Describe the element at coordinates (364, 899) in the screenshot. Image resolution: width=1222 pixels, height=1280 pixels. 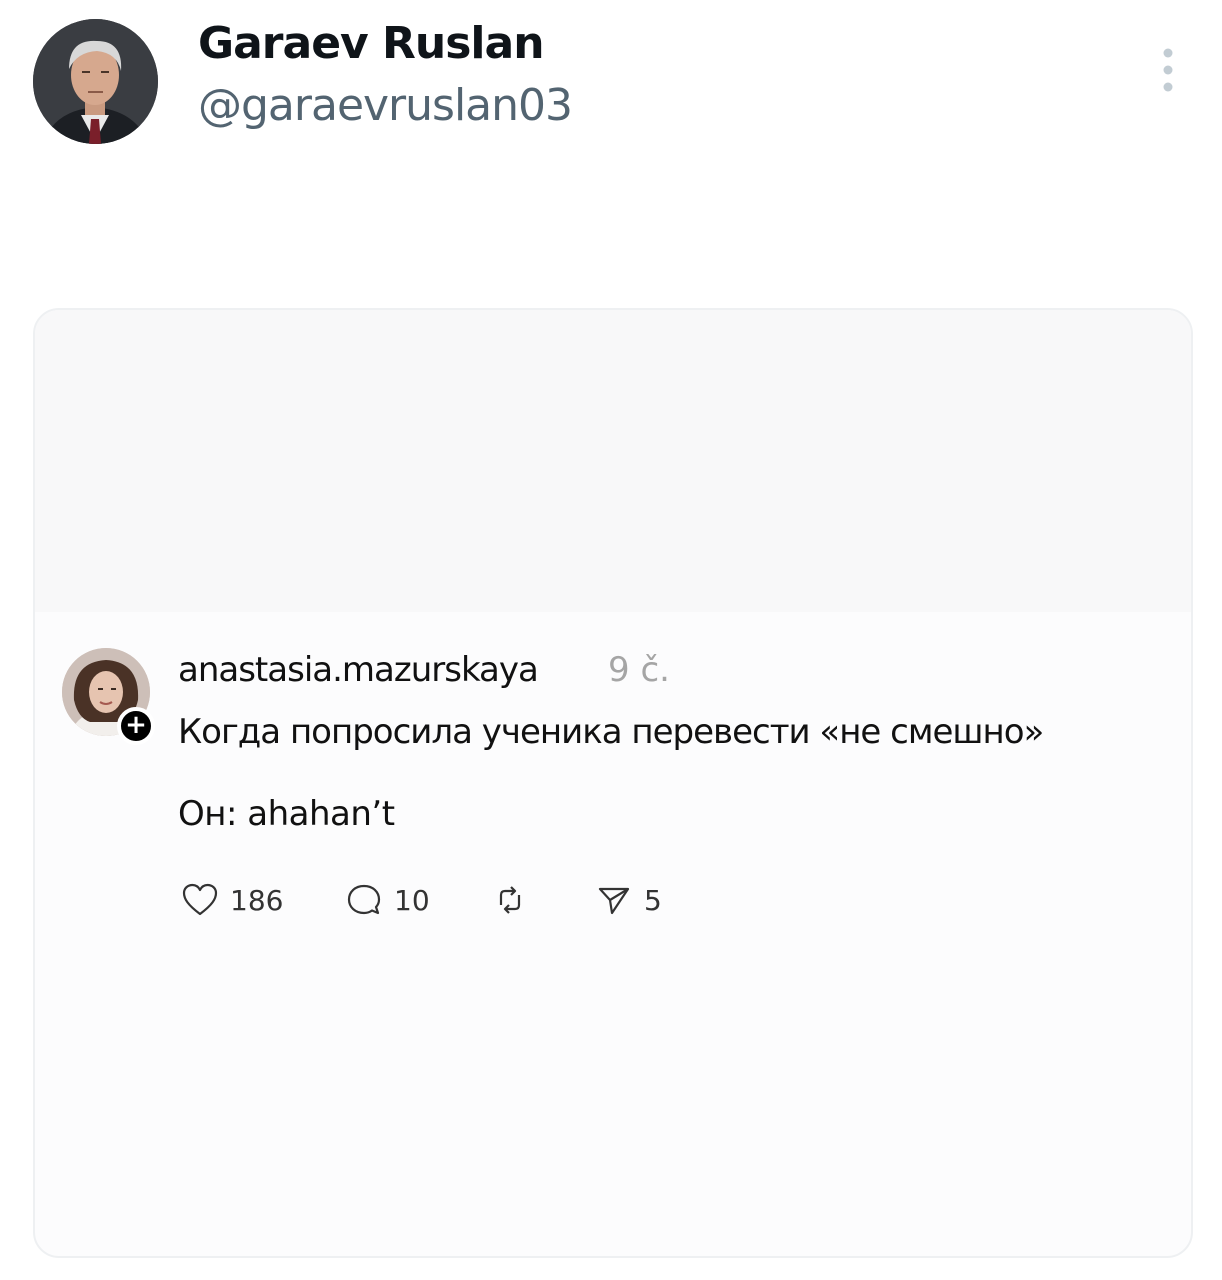
I see `comment-icon` at that location.